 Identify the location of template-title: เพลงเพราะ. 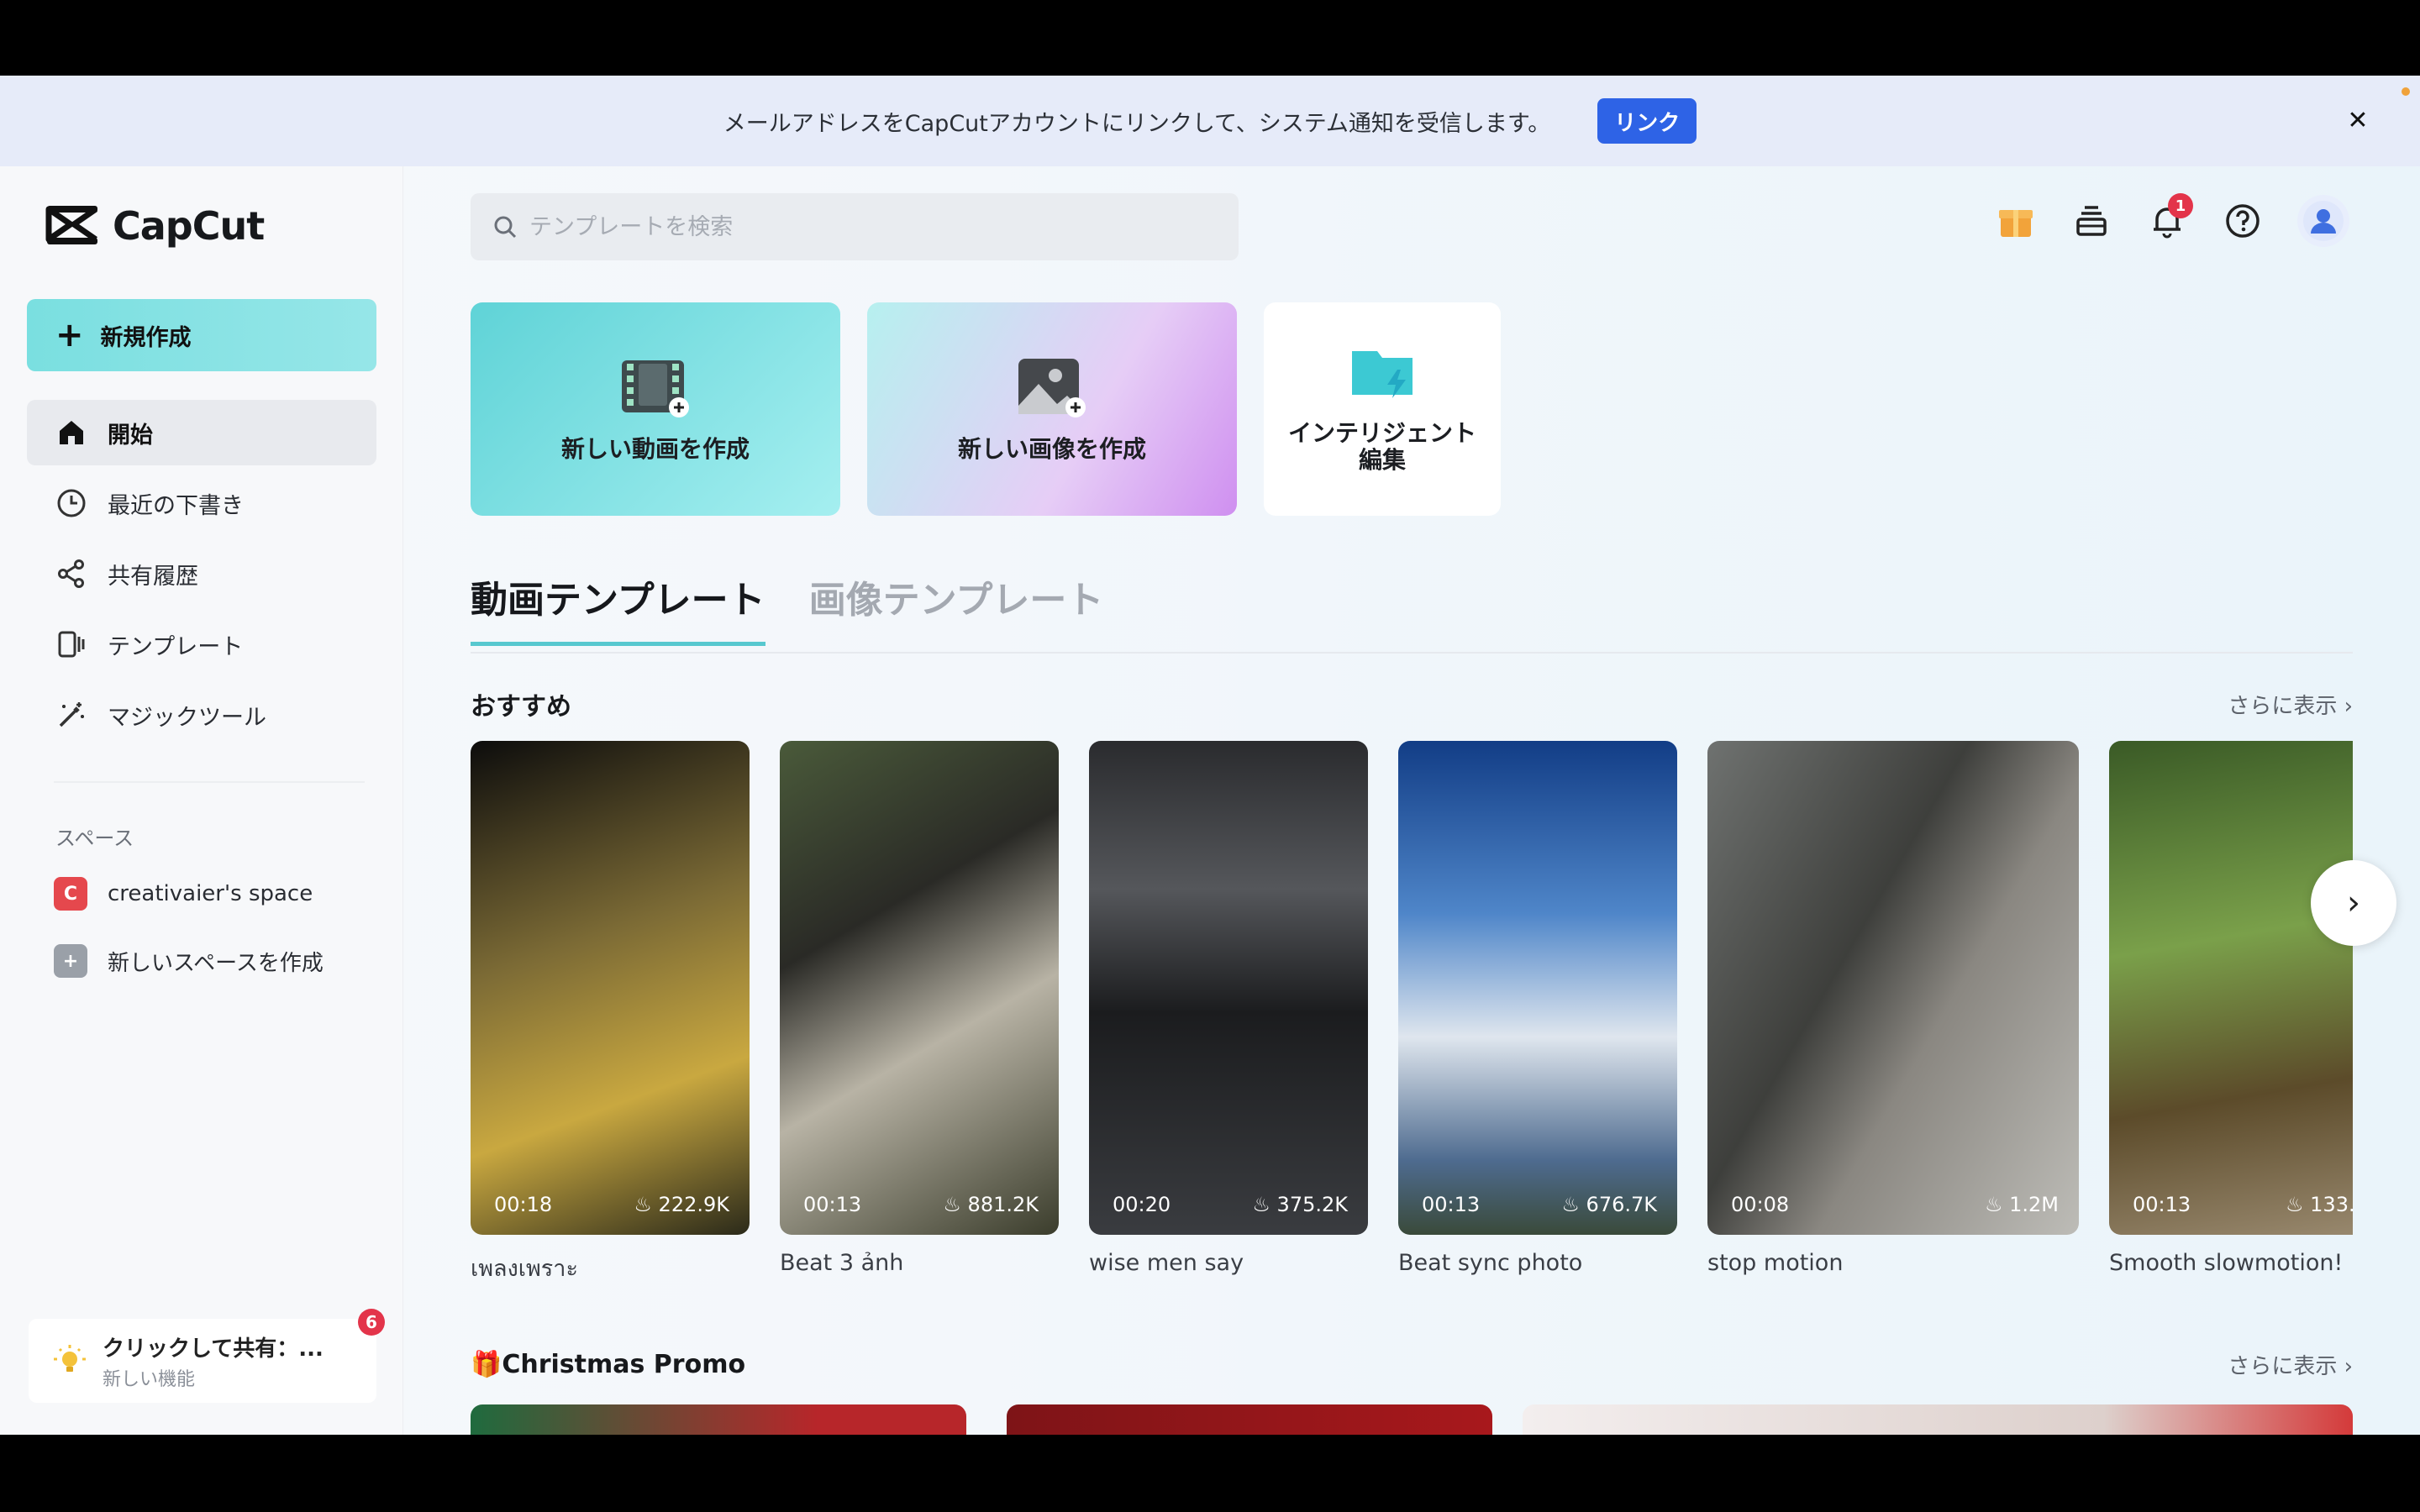
(524, 1267).